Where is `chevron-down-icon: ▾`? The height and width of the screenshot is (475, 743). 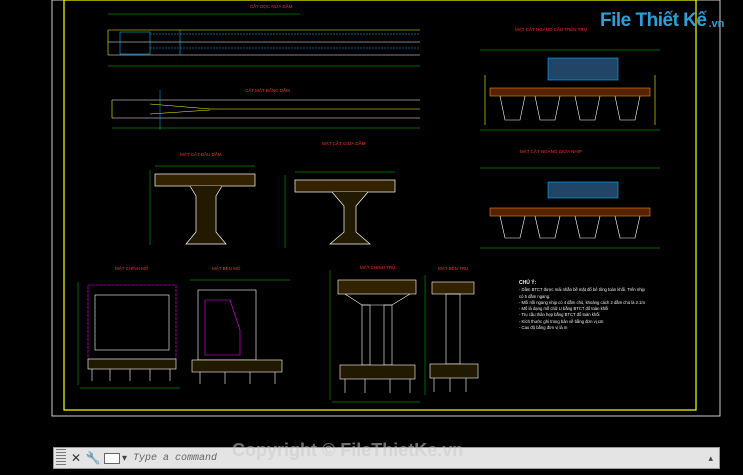 chevron-down-icon: ▾ is located at coordinates (125, 458).